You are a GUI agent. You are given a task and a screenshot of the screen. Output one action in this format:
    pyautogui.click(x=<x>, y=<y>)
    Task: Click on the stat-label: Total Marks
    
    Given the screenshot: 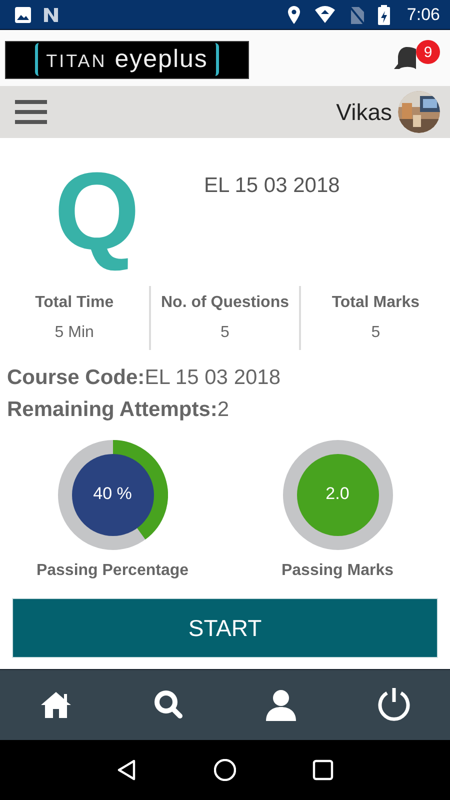 What is the action you would take?
    pyautogui.click(x=376, y=303)
    